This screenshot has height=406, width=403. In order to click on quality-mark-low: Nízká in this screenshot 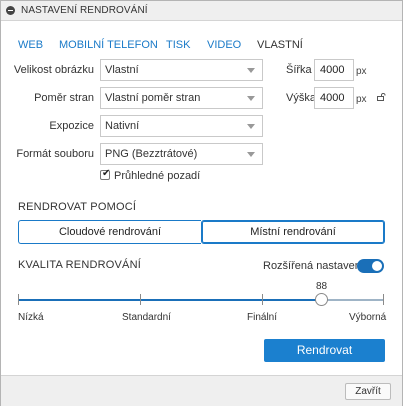, I will do `click(31, 317)`.